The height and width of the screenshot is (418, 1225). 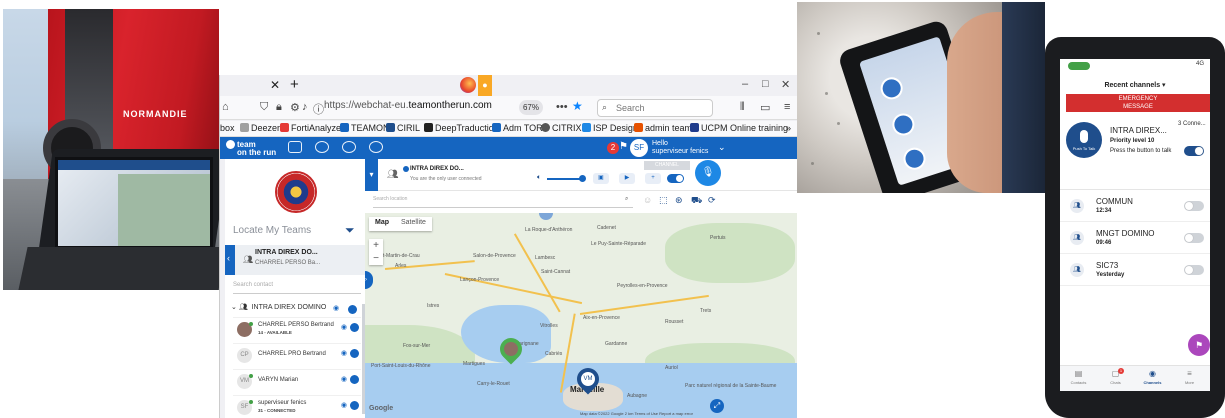 What do you see at coordinates (788, 128) in the screenshot?
I see `more-bookmarks-icon: »` at bounding box center [788, 128].